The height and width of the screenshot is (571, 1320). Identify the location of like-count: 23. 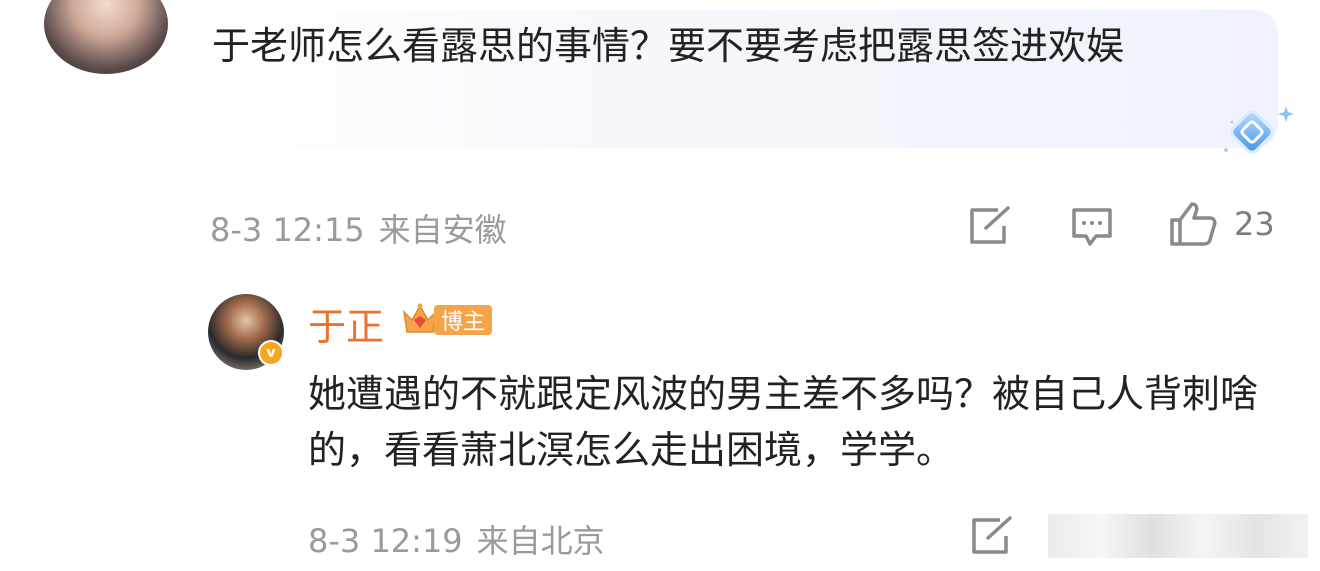
(1254, 224).